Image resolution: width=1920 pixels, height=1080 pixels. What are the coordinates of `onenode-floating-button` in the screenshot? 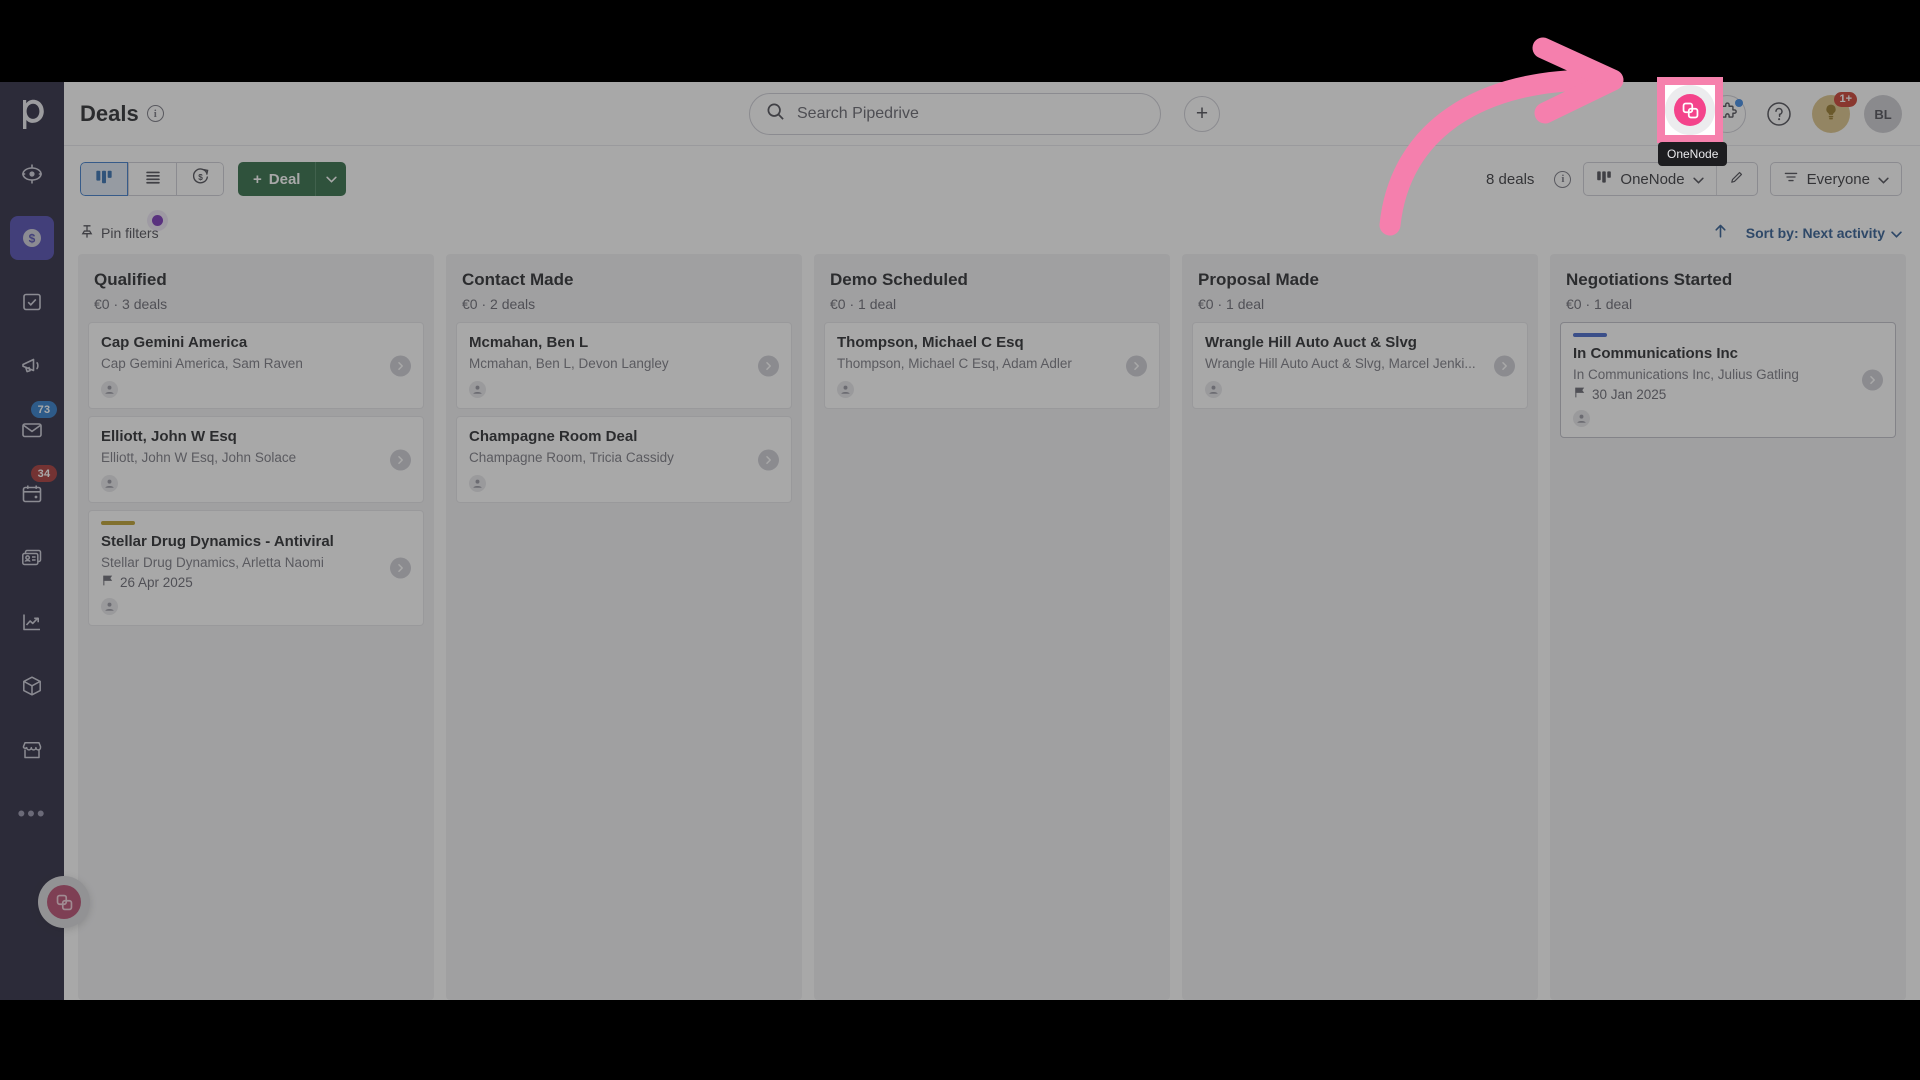 It's located at (64, 902).